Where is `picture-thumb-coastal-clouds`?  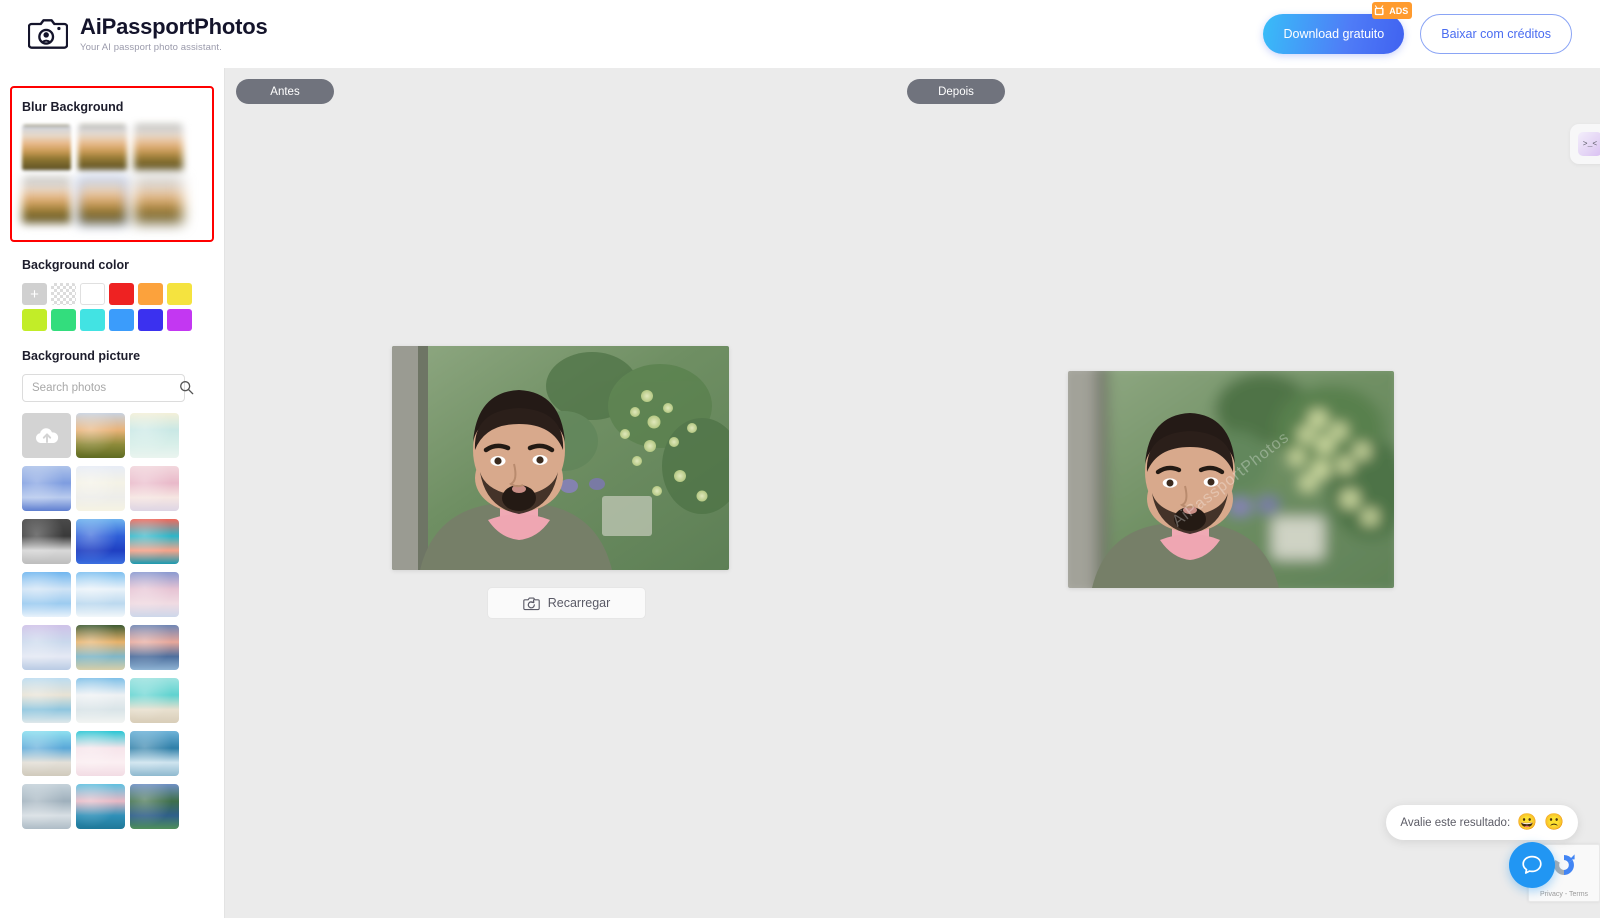 picture-thumb-coastal-clouds is located at coordinates (100, 806).